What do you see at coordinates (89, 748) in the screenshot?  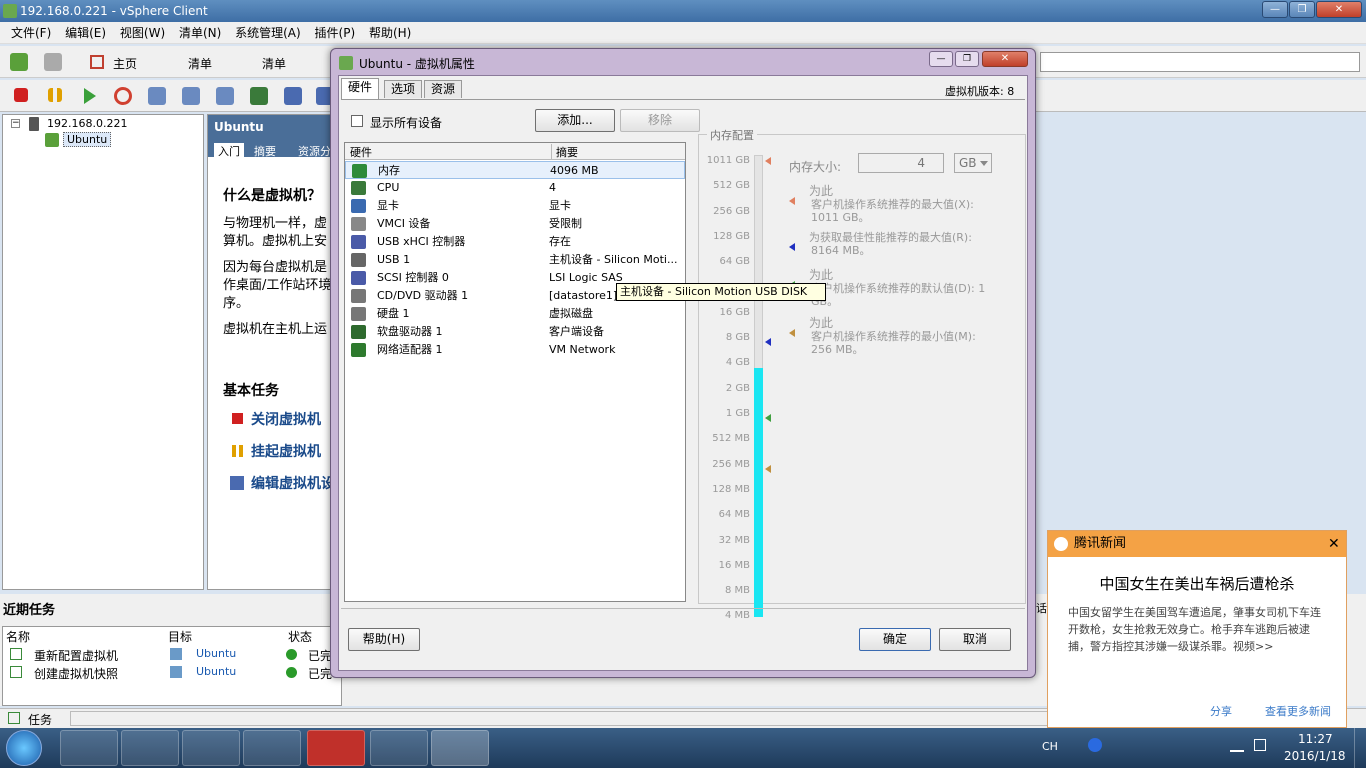 I see `taskbar-media-player-icon` at bounding box center [89, 748].